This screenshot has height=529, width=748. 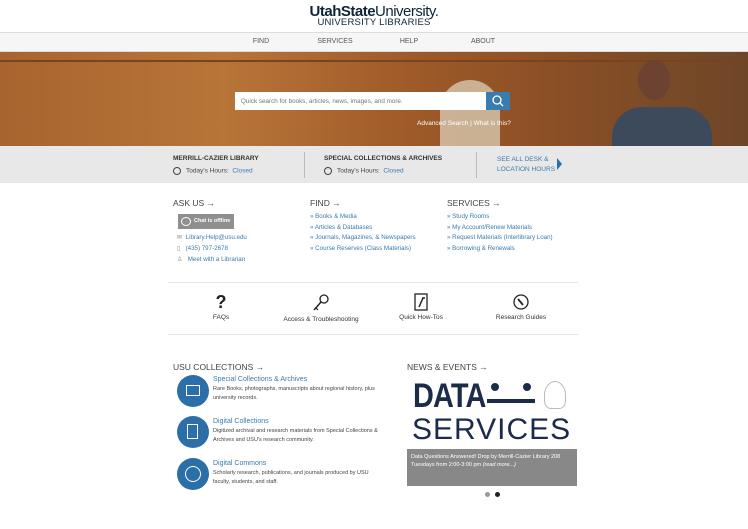 I want to click on see-all-line2: LOCATION HOURS, so click(x=526, y=169).